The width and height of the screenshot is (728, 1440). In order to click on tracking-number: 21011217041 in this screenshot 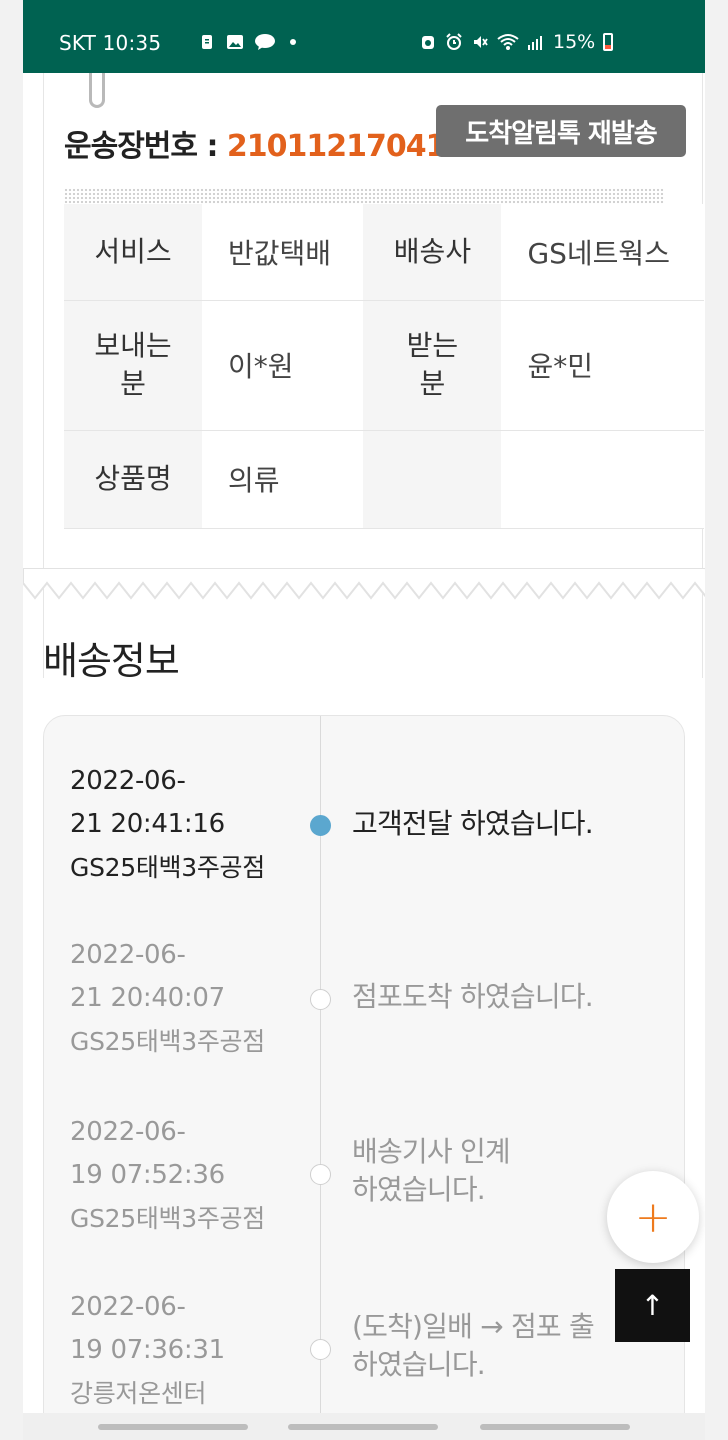, I will do `click(336, 146)`.